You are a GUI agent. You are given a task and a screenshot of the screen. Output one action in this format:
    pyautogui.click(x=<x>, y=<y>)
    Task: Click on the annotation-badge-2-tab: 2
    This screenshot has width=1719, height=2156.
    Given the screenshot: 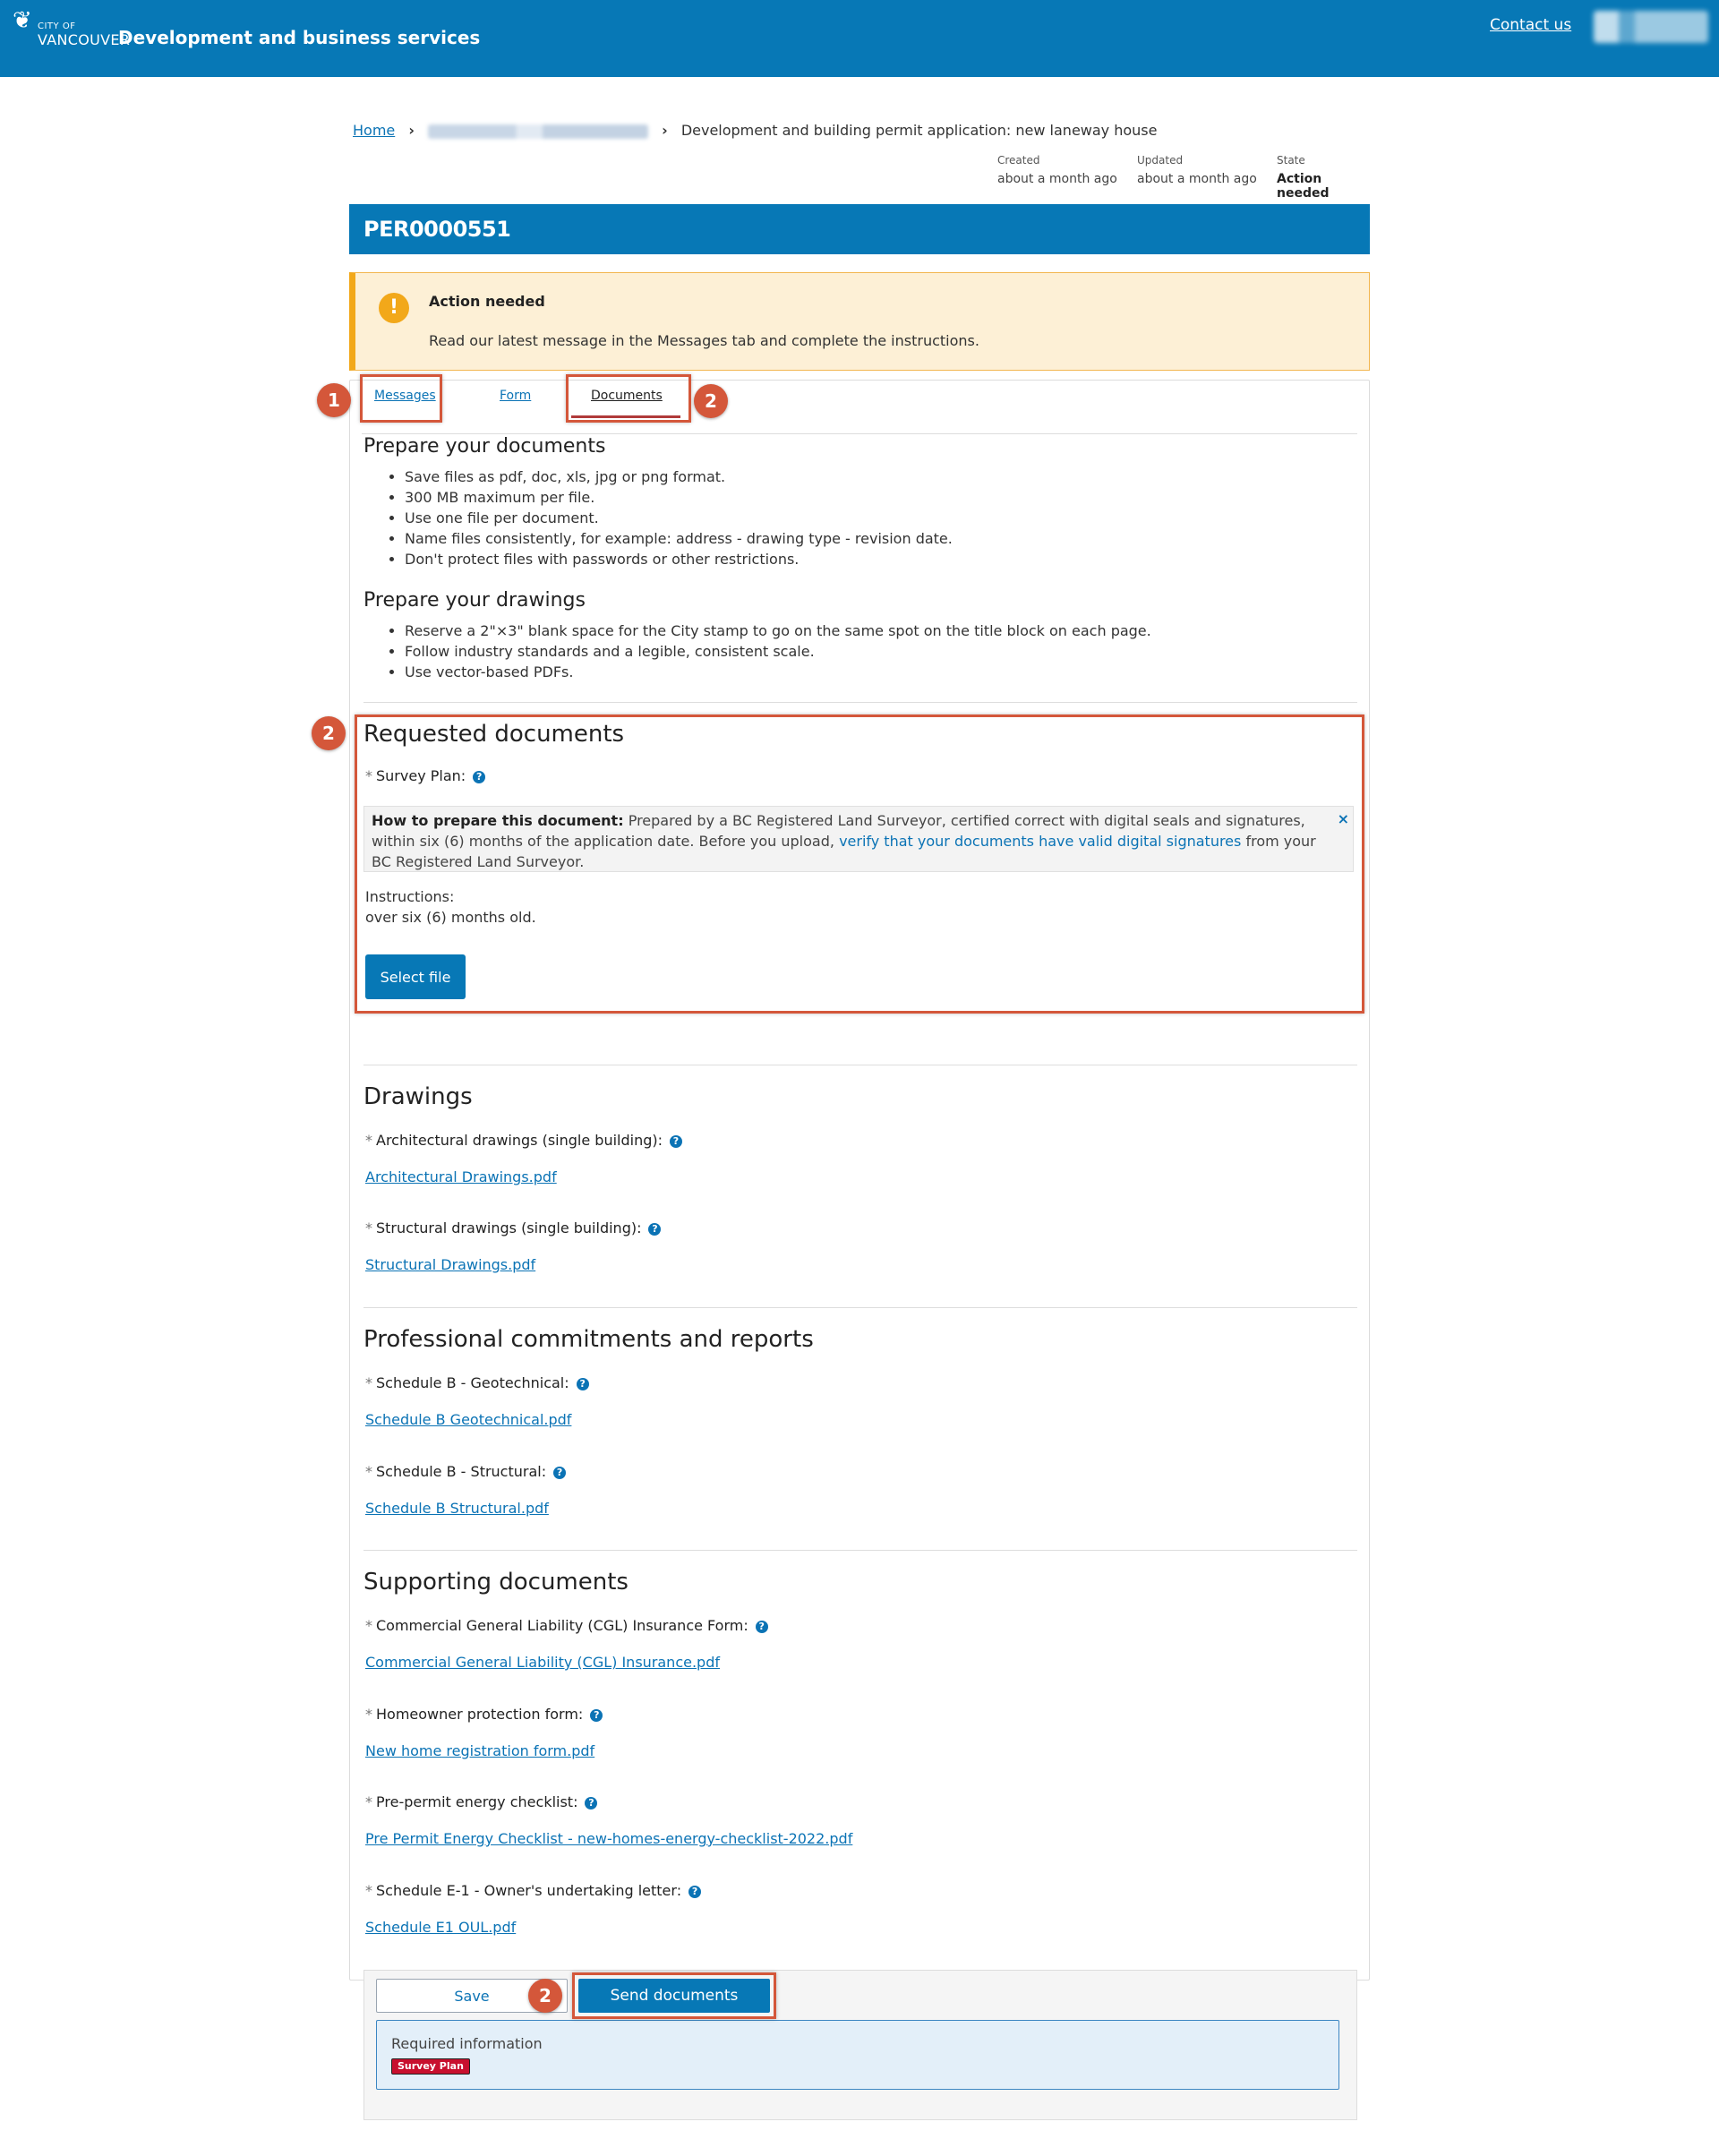 What is the action you would take?
    pyautogui.click(x=711, y=401)
    